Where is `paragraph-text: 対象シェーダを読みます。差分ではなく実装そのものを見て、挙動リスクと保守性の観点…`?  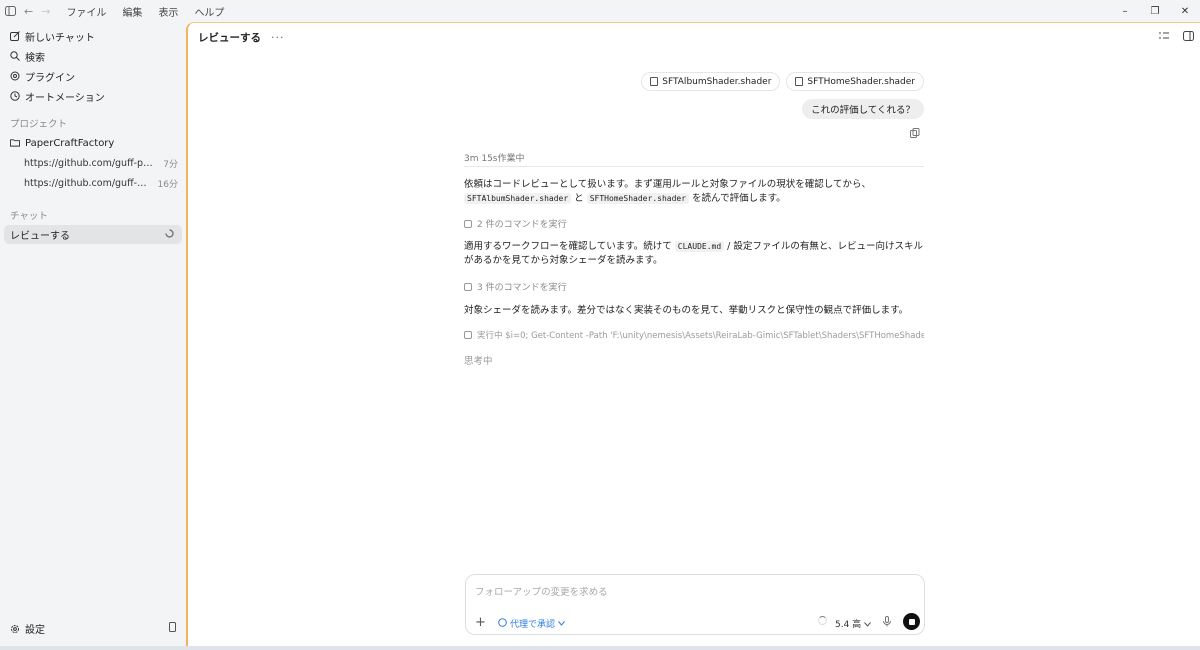
paragraph-text: 対象シェーダを読みます。差分ではなく実装そのものを見て、挙動リスクと保守性の観点… is located at coordinates (686, 310).